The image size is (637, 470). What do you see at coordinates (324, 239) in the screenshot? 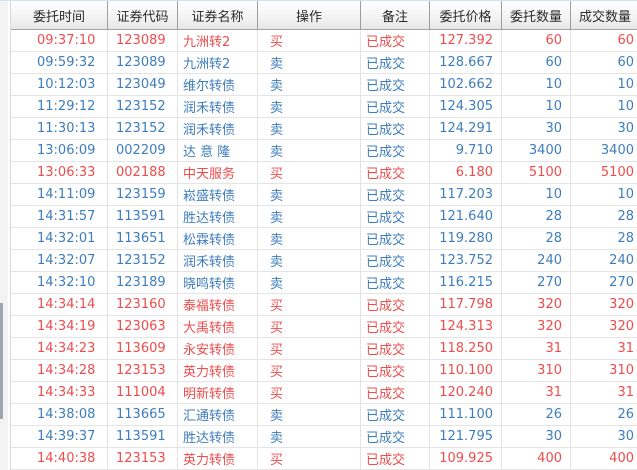
I see `table-row: 14:32:01 113651 松霖转债卖已成交 119.280 28 28` at bounding box center [324, 239].